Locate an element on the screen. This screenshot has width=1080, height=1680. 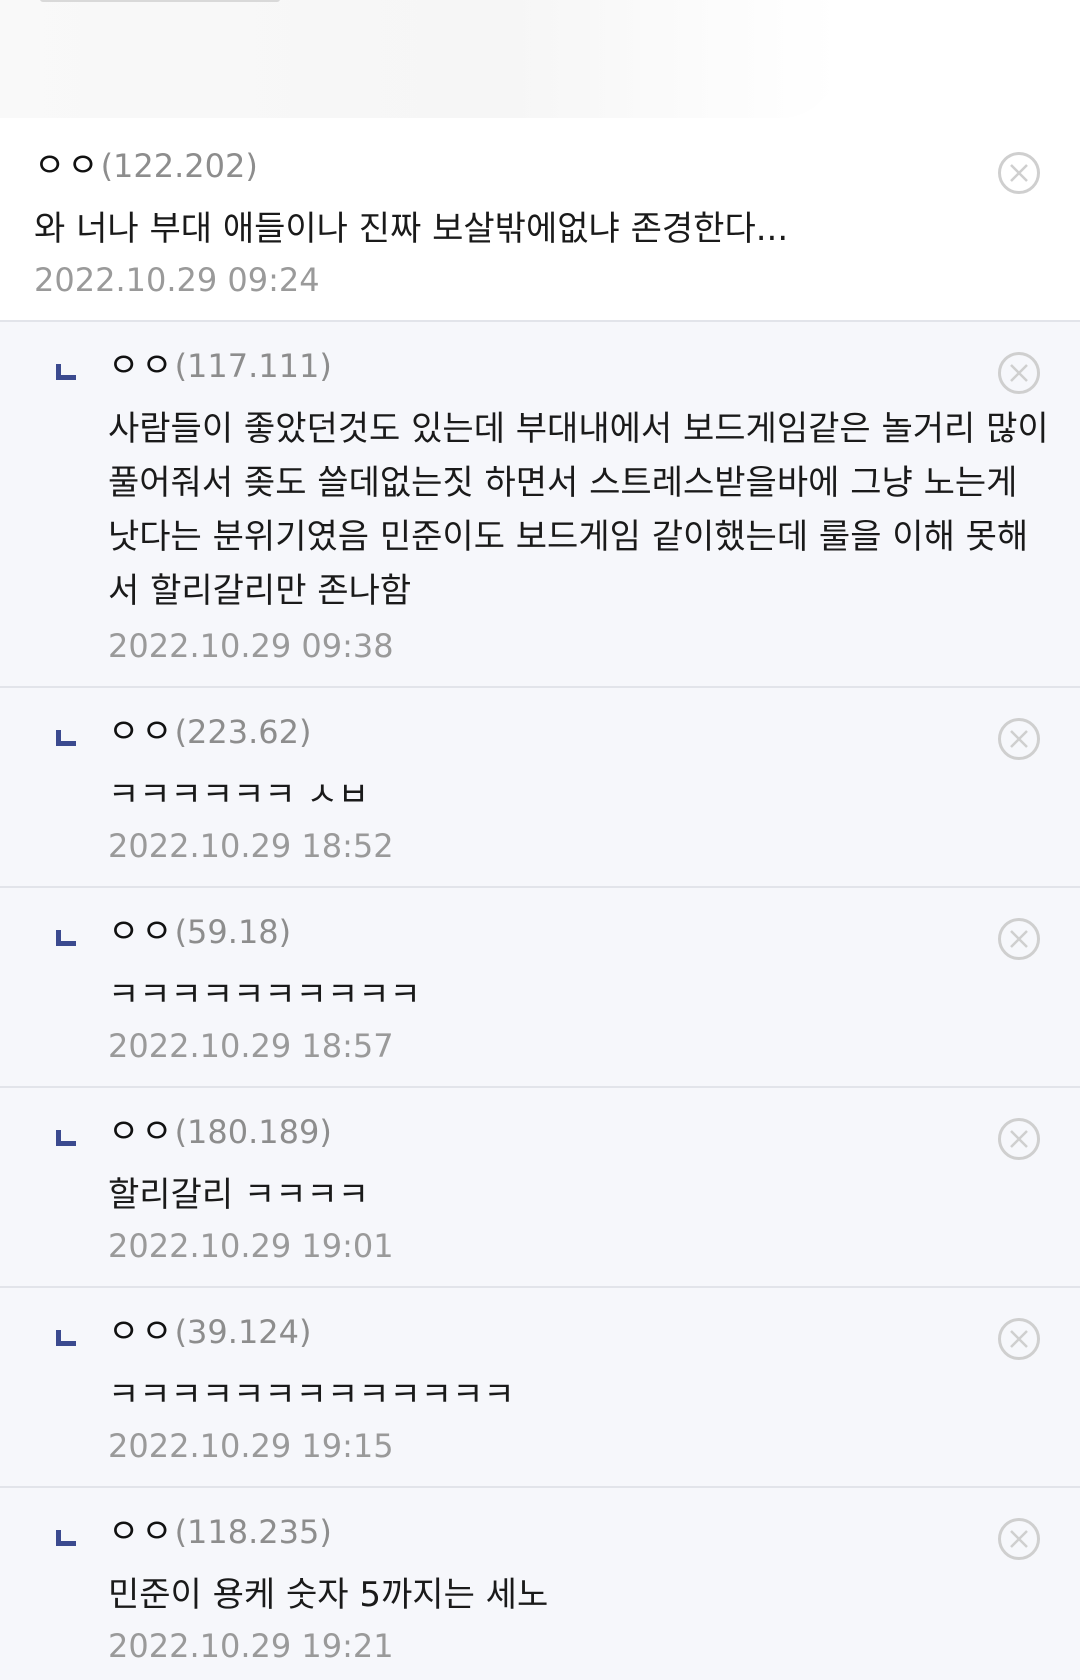
comment-date: 2022.10.29 18:57 is located at coordinates (251, 1046).